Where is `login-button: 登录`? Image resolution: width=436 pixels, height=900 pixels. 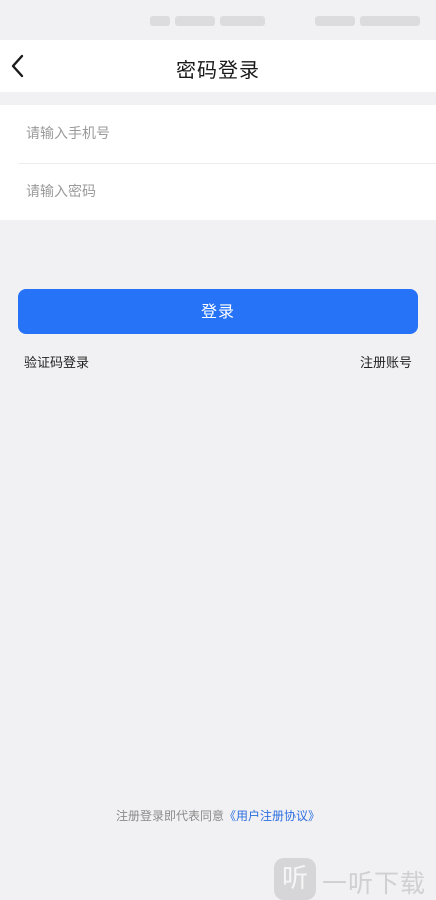
login-button: 登录 is located at coordinates (218, 311).